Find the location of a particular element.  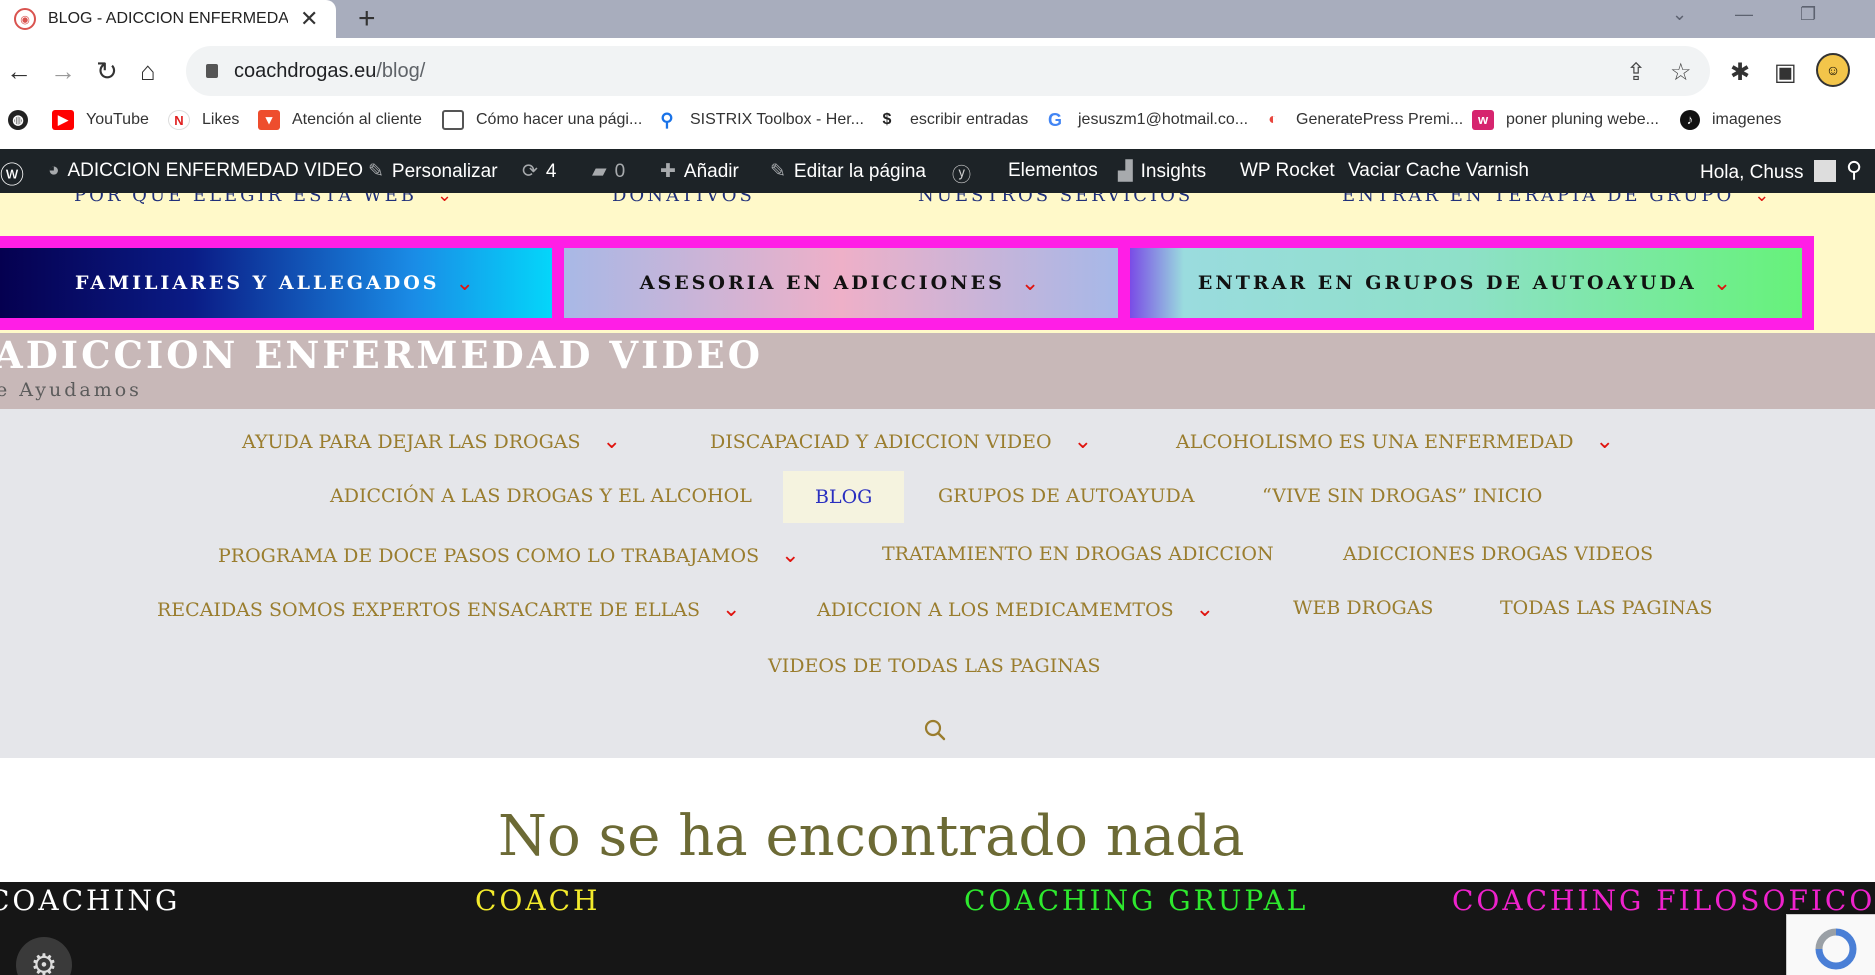

asesoria-button: ASESORIA EN ADICCIONES ⌄ is located at coordinates (841, 283).